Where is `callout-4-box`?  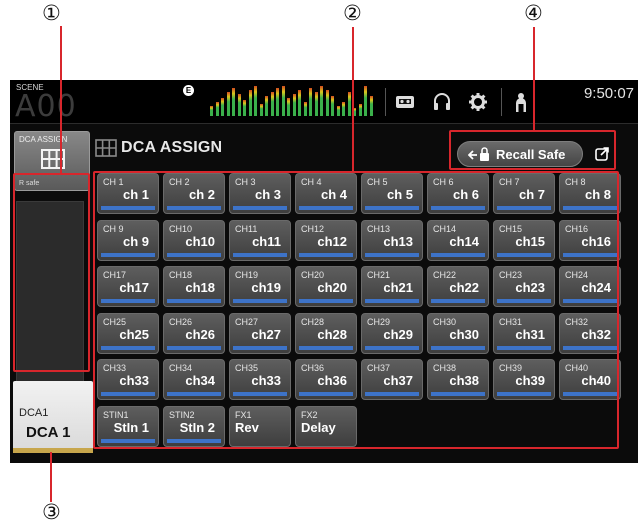
callout-4-box is located at coordinates (532, 150).